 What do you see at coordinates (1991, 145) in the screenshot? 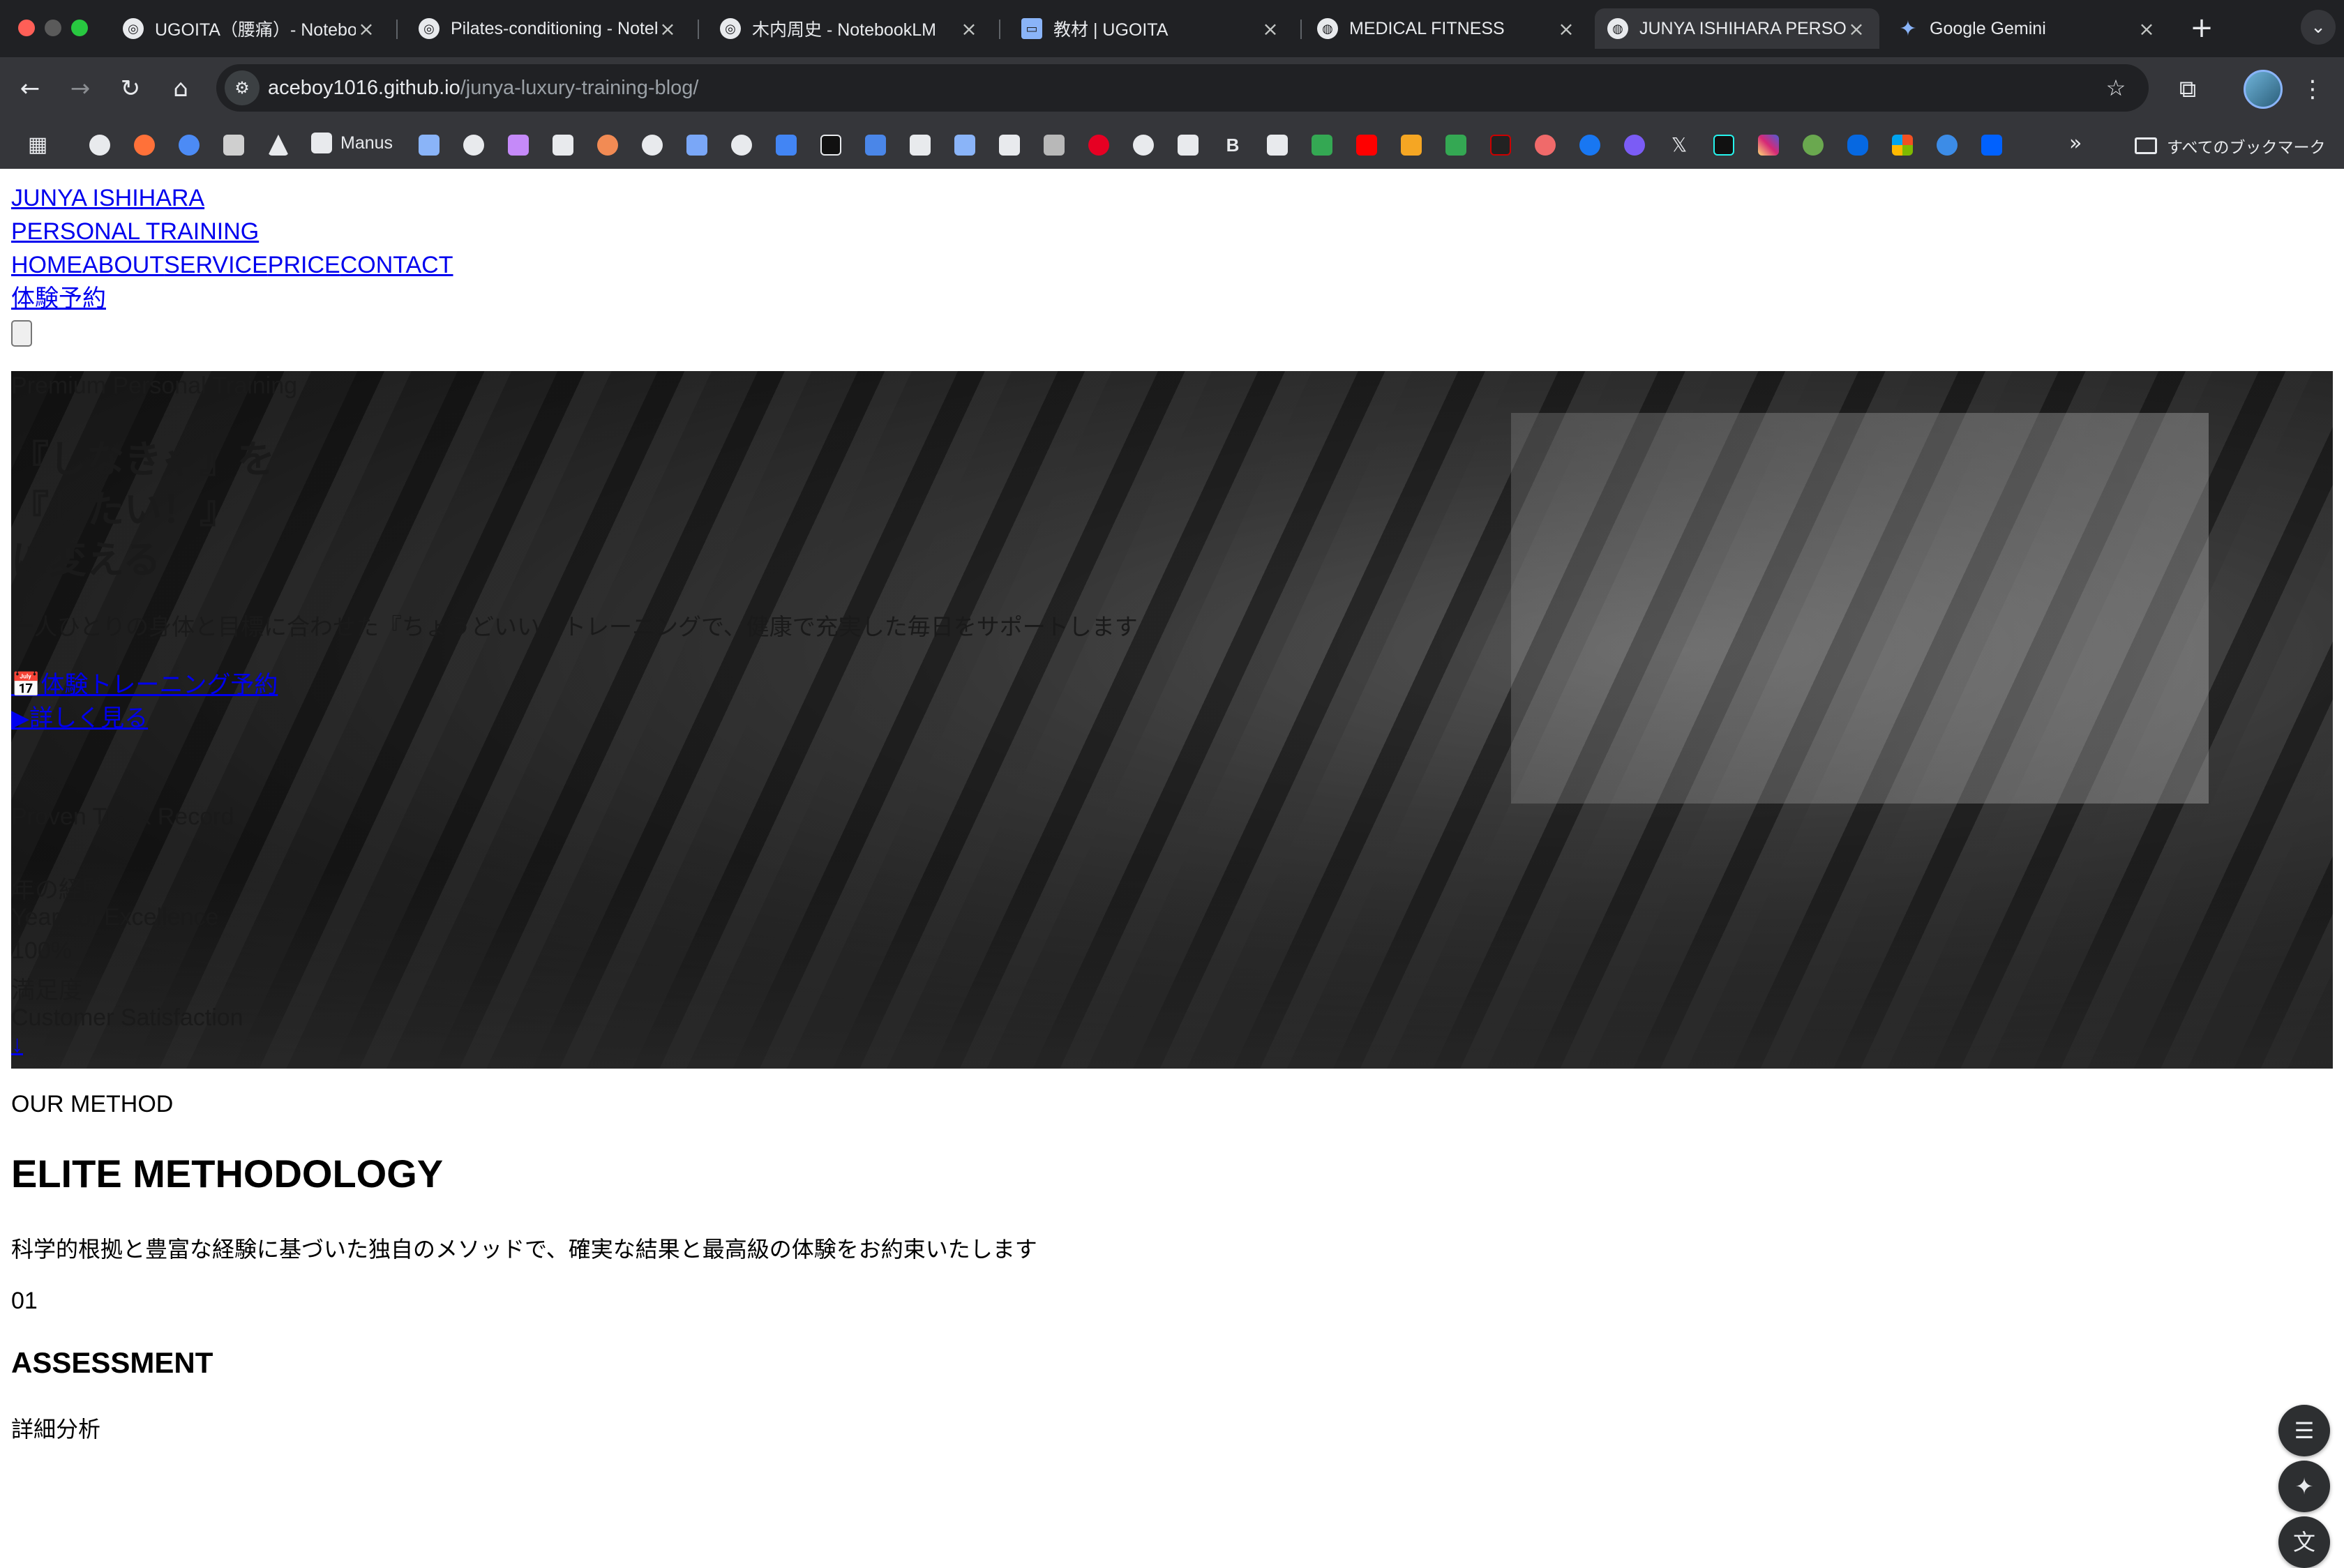
I see `dropbox-bookmark-icon` at bounding box center [1991, 145].